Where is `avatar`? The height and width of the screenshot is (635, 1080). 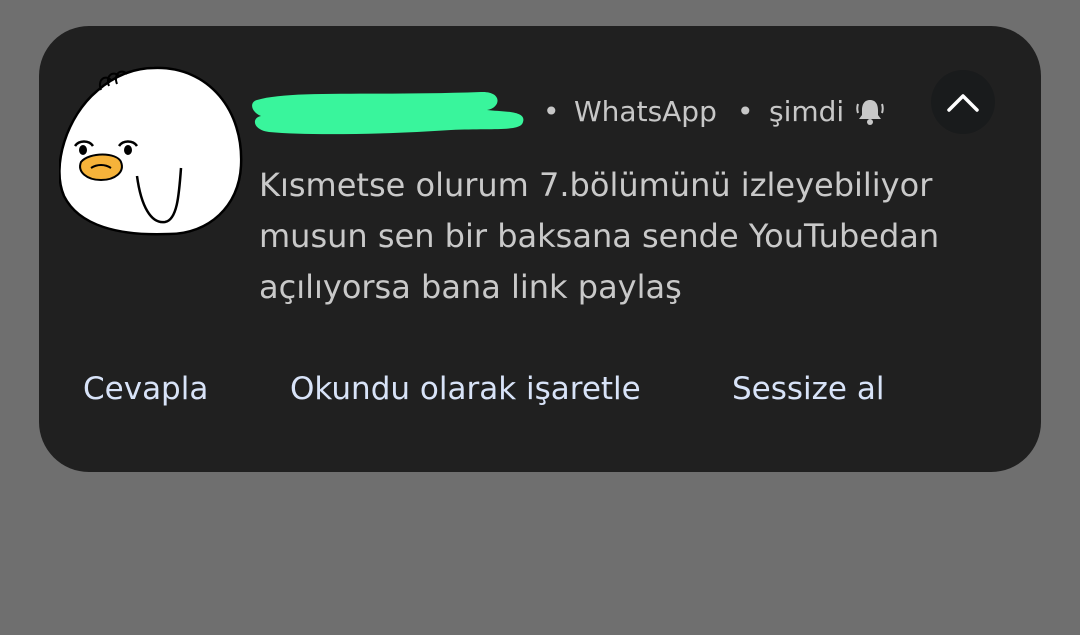 avatar is located at coordinates (154, 146).